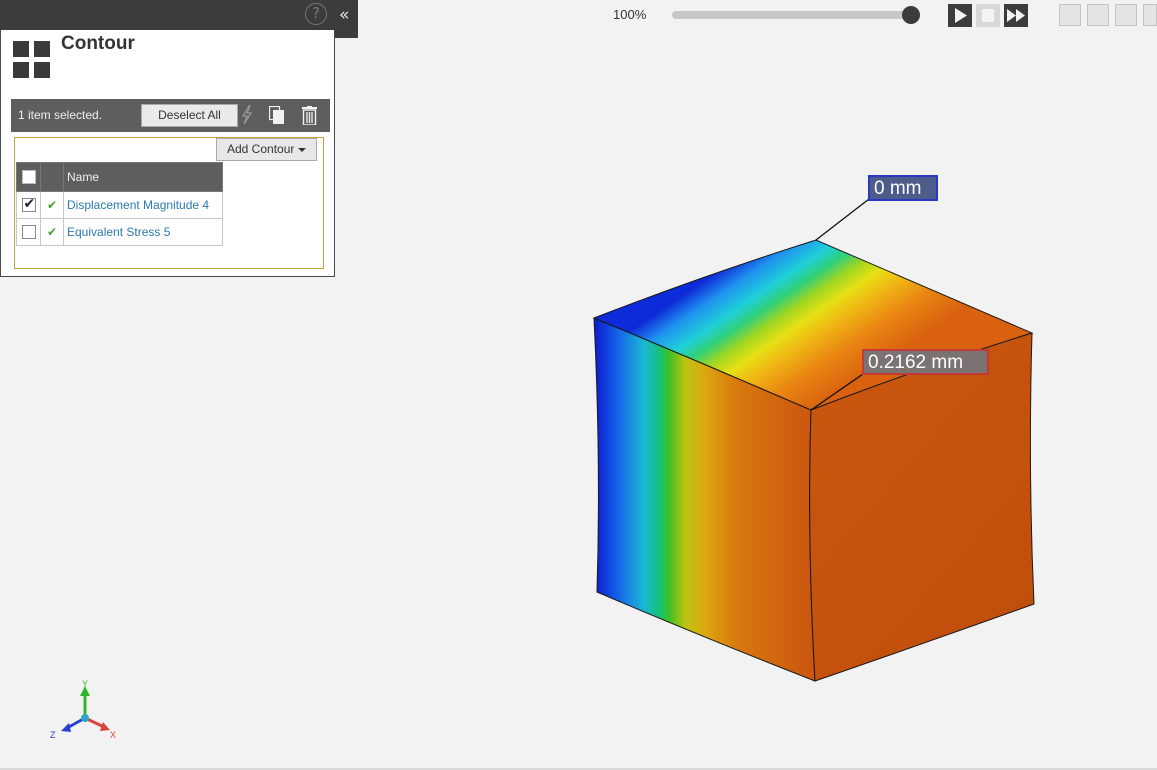  Describe the element at coordinates (85, 684) in the screenshot. I see `axis-y-label: Y` at that location.